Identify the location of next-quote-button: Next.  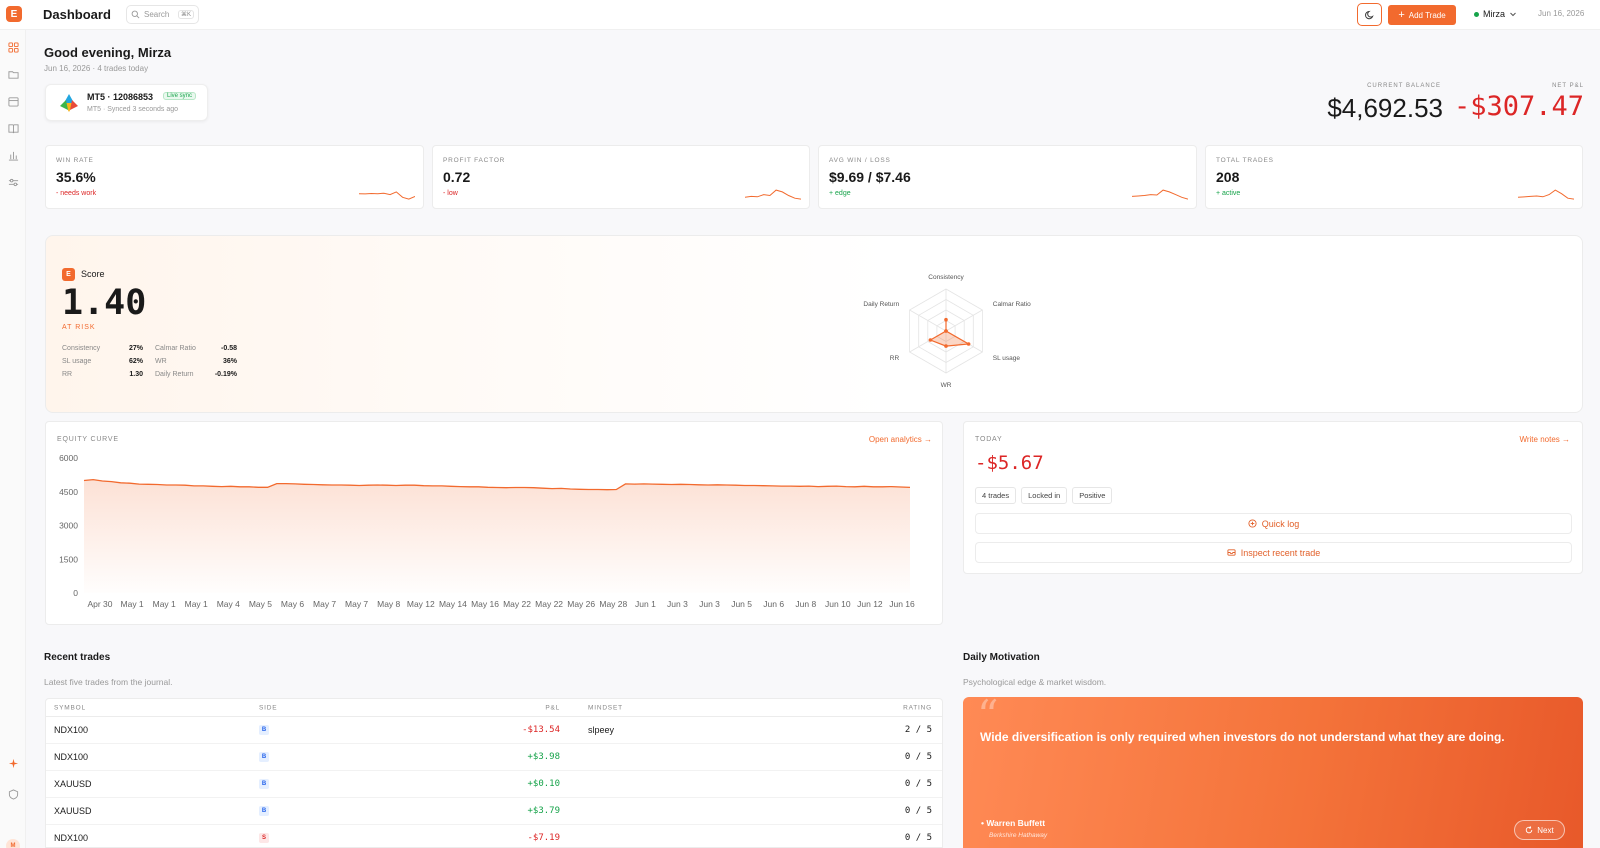
(1539, 830).